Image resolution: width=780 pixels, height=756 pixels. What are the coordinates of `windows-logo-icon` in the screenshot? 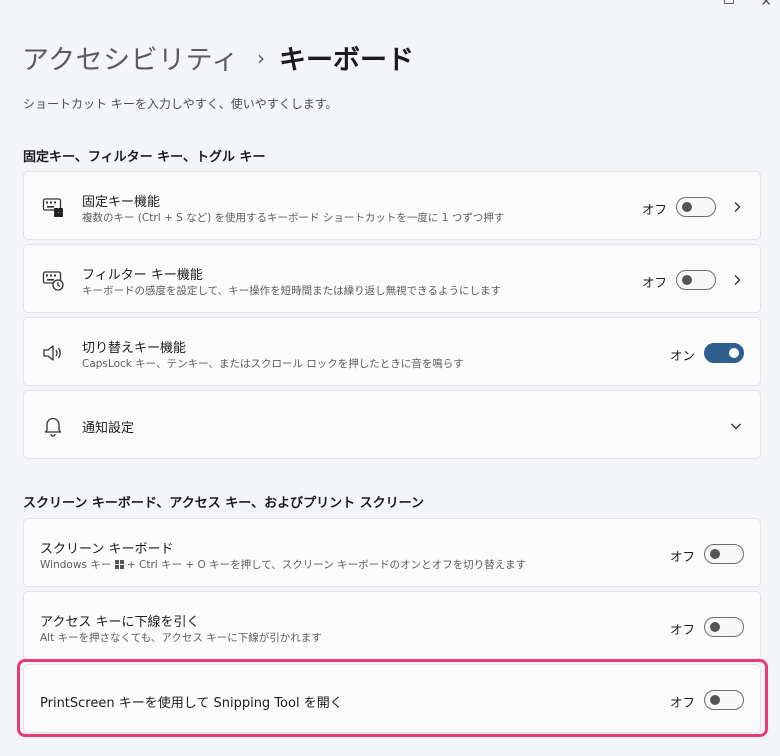 It's located at (119, 564).